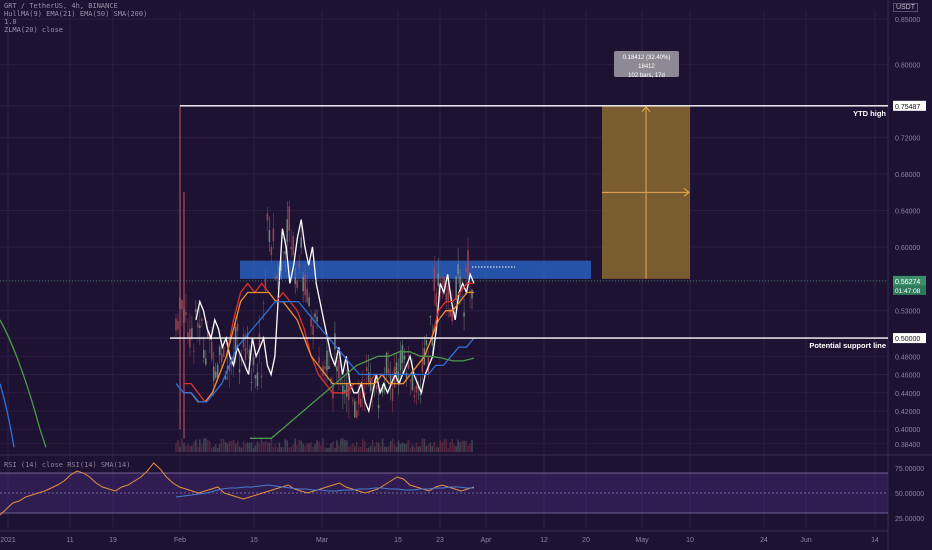 Image resolution: width=932 pixels, height=550 pixels. What do you see at coordinates (909, 494) in the screenshot?
I see `rsi-tick-1: 50.00000` at bounding box center [909, 494].